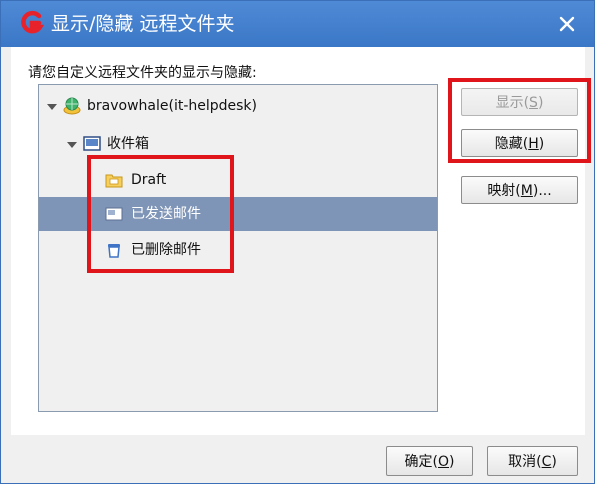 Image resolution: width=595 pixels, height=484 pixels. What do you see at coordinates (142, 73) in the screenshot?
I see `instruction-label: 请您自定义远程文件夹的显示与隐藏:` at bounding box center [142, 73].